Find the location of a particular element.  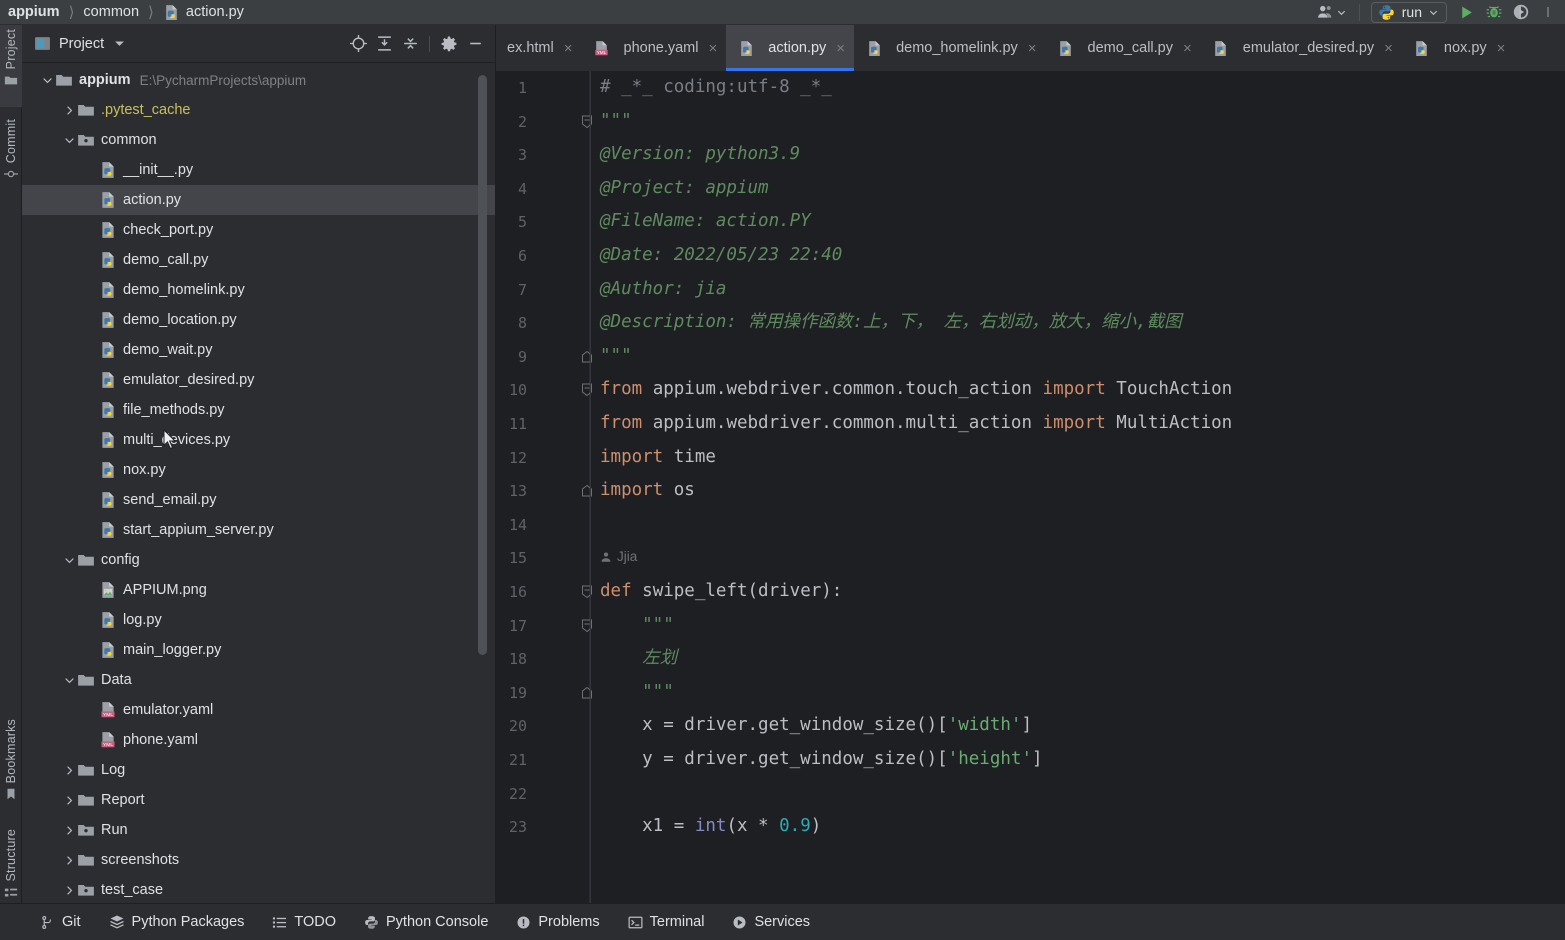

tree-row-file-methods-py: file_methods.py is located at coordinates (258, 410).